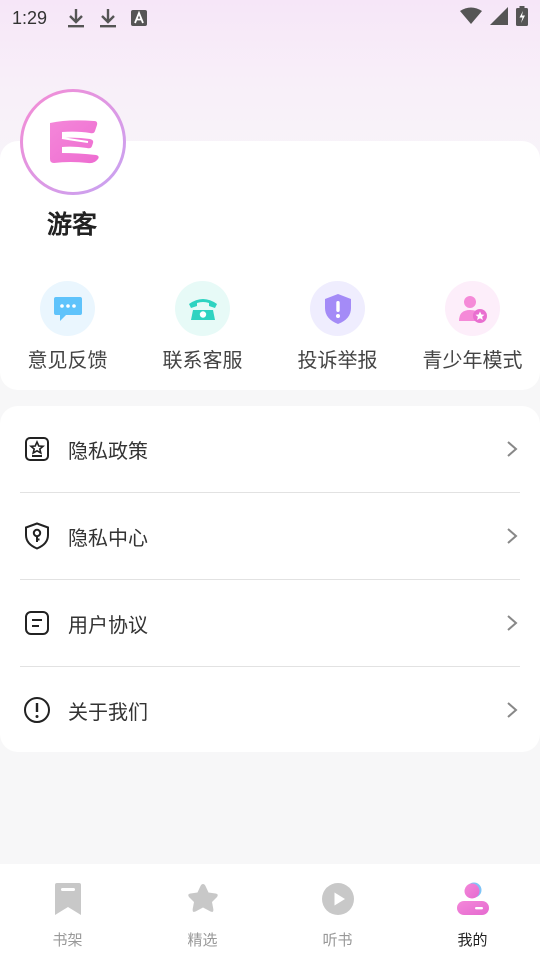 The height and width of the screenshot is (960, 540). Describe the element at coordinates (72, 223) in the screenshot. I see `username: 游客` at that location.